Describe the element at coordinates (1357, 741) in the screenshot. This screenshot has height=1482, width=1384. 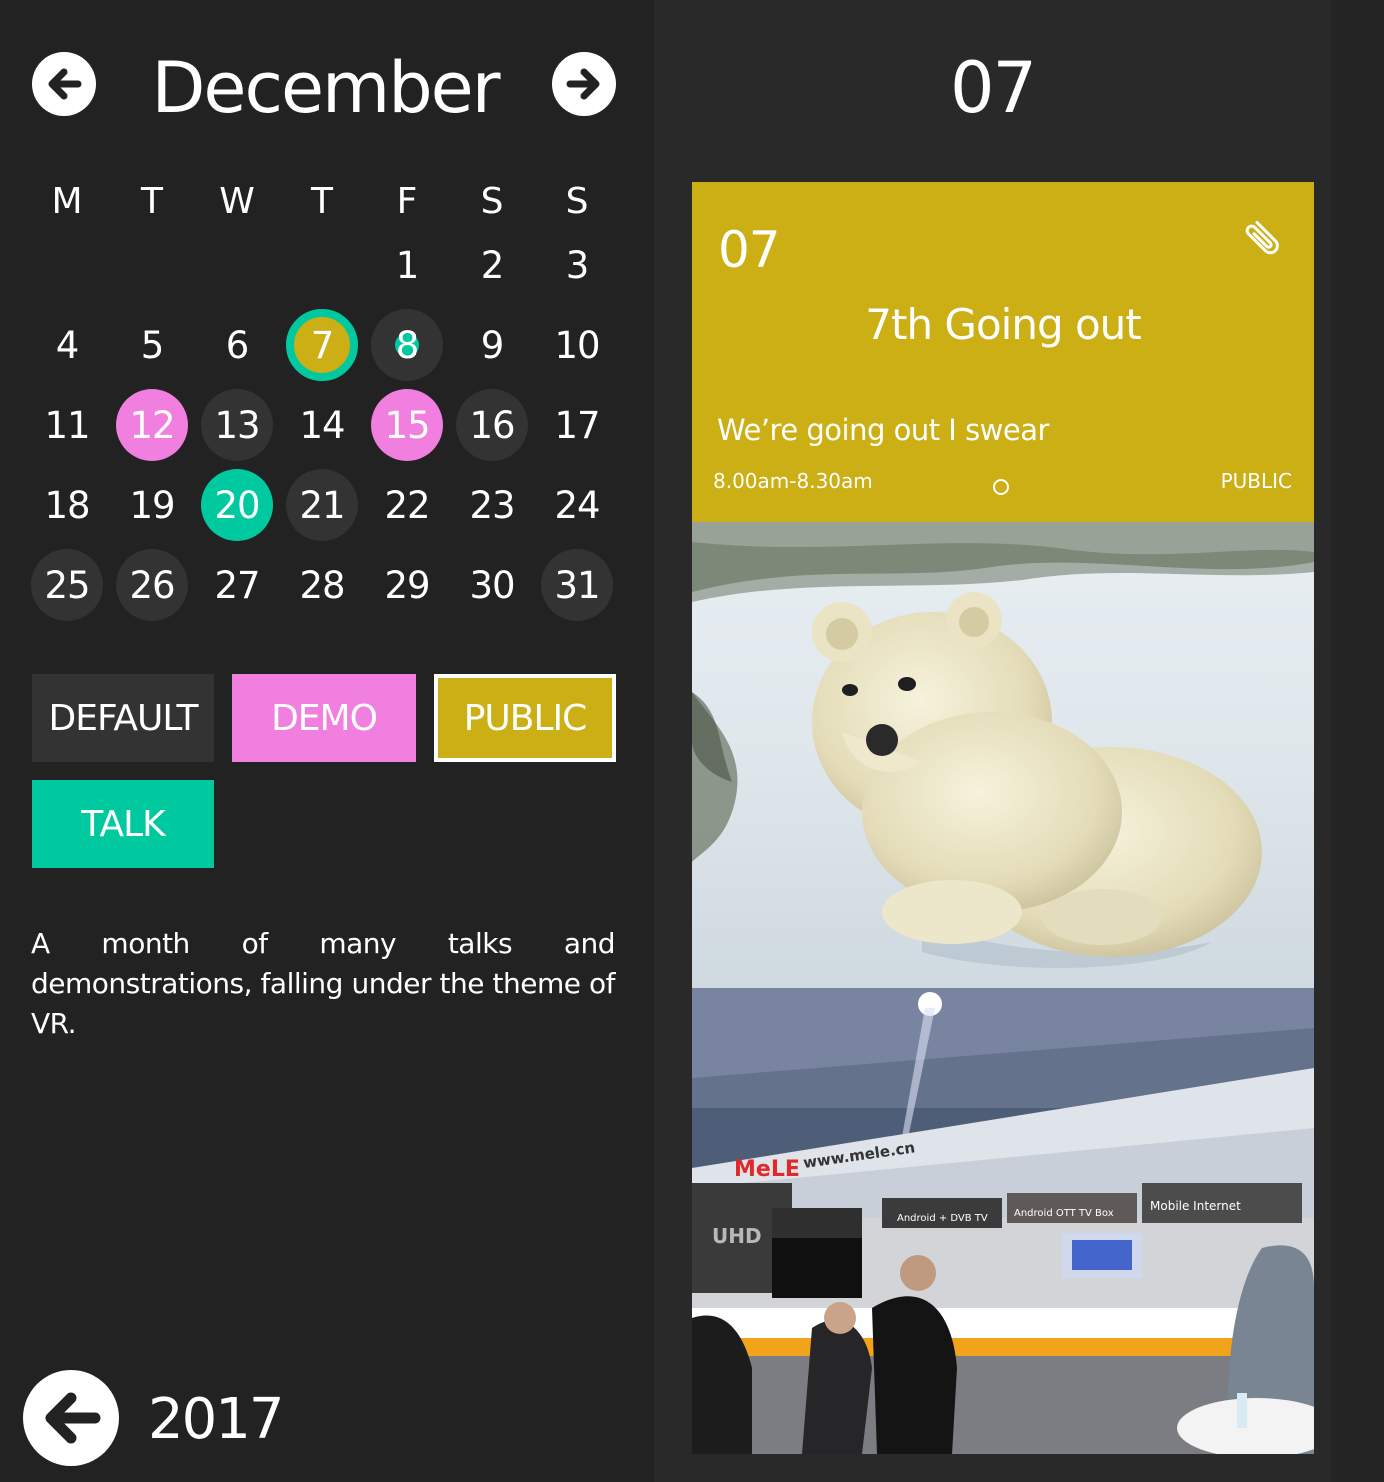
I see `side-strip` at that location.